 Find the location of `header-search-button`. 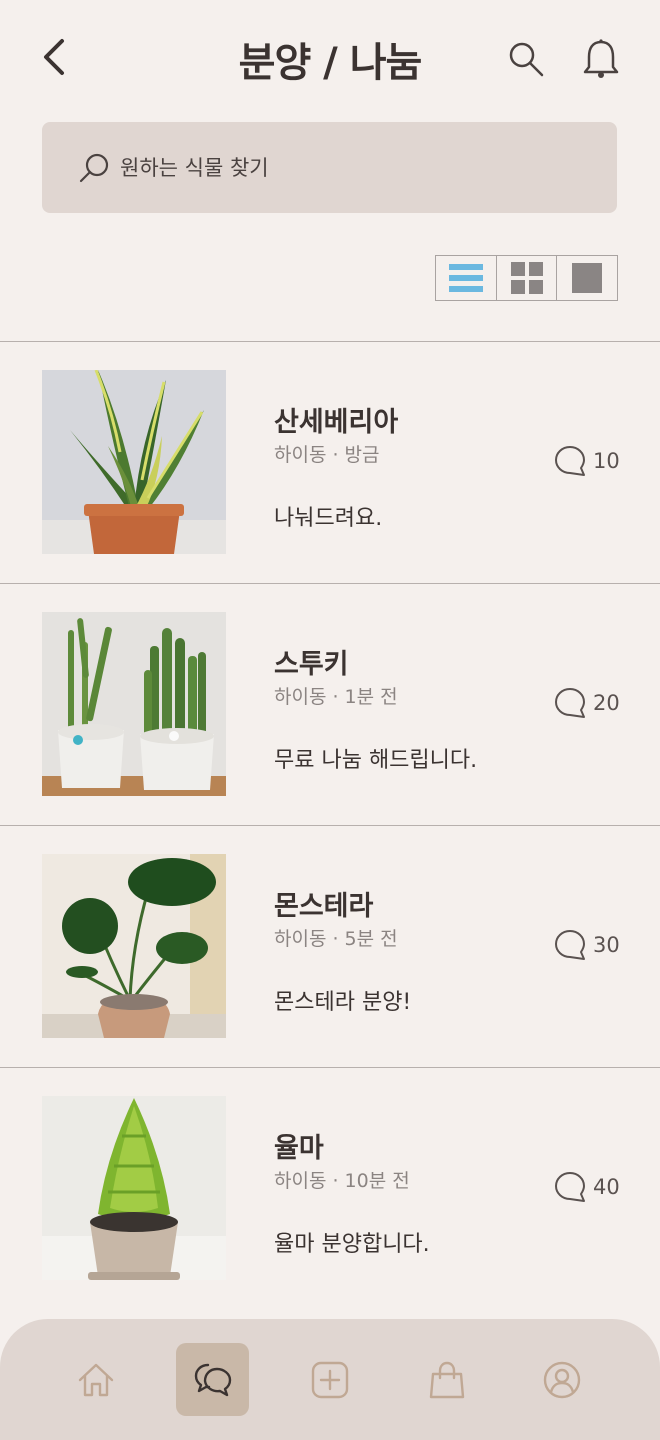

header-search-button is located at coordinates (526, 59).